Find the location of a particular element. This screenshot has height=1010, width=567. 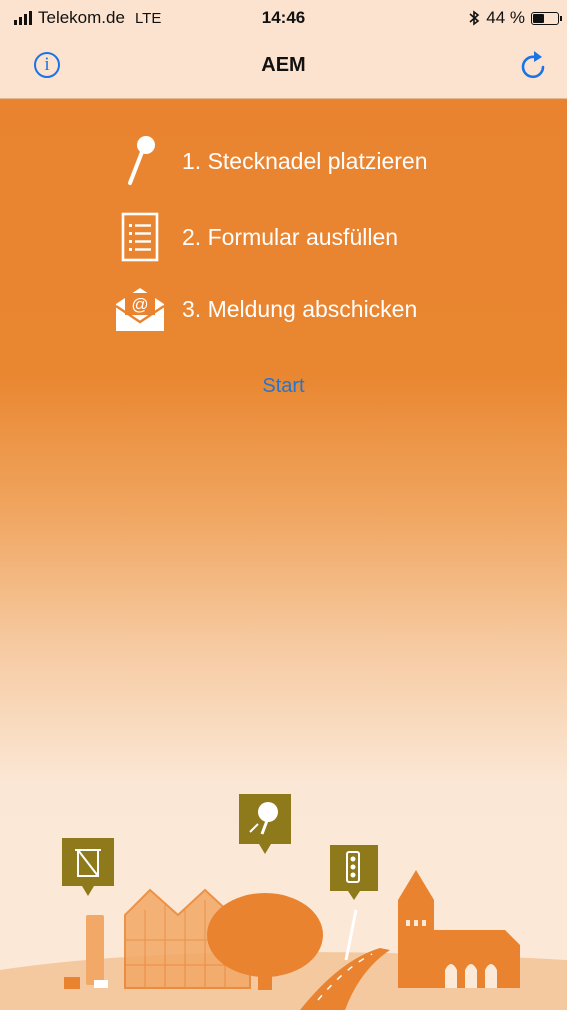

status-right: 44 % is located at coordinates (515, 18).